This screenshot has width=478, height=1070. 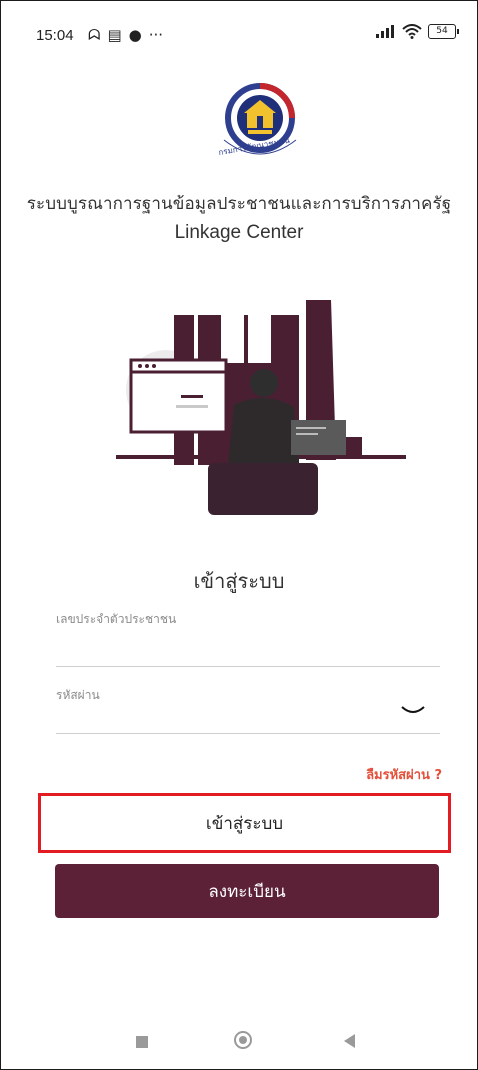 What do you see at coordinates (244, 823) in the screenshot?
I see `login-button: เข้าสู่ระบบ` at bounding box center [244, 823].